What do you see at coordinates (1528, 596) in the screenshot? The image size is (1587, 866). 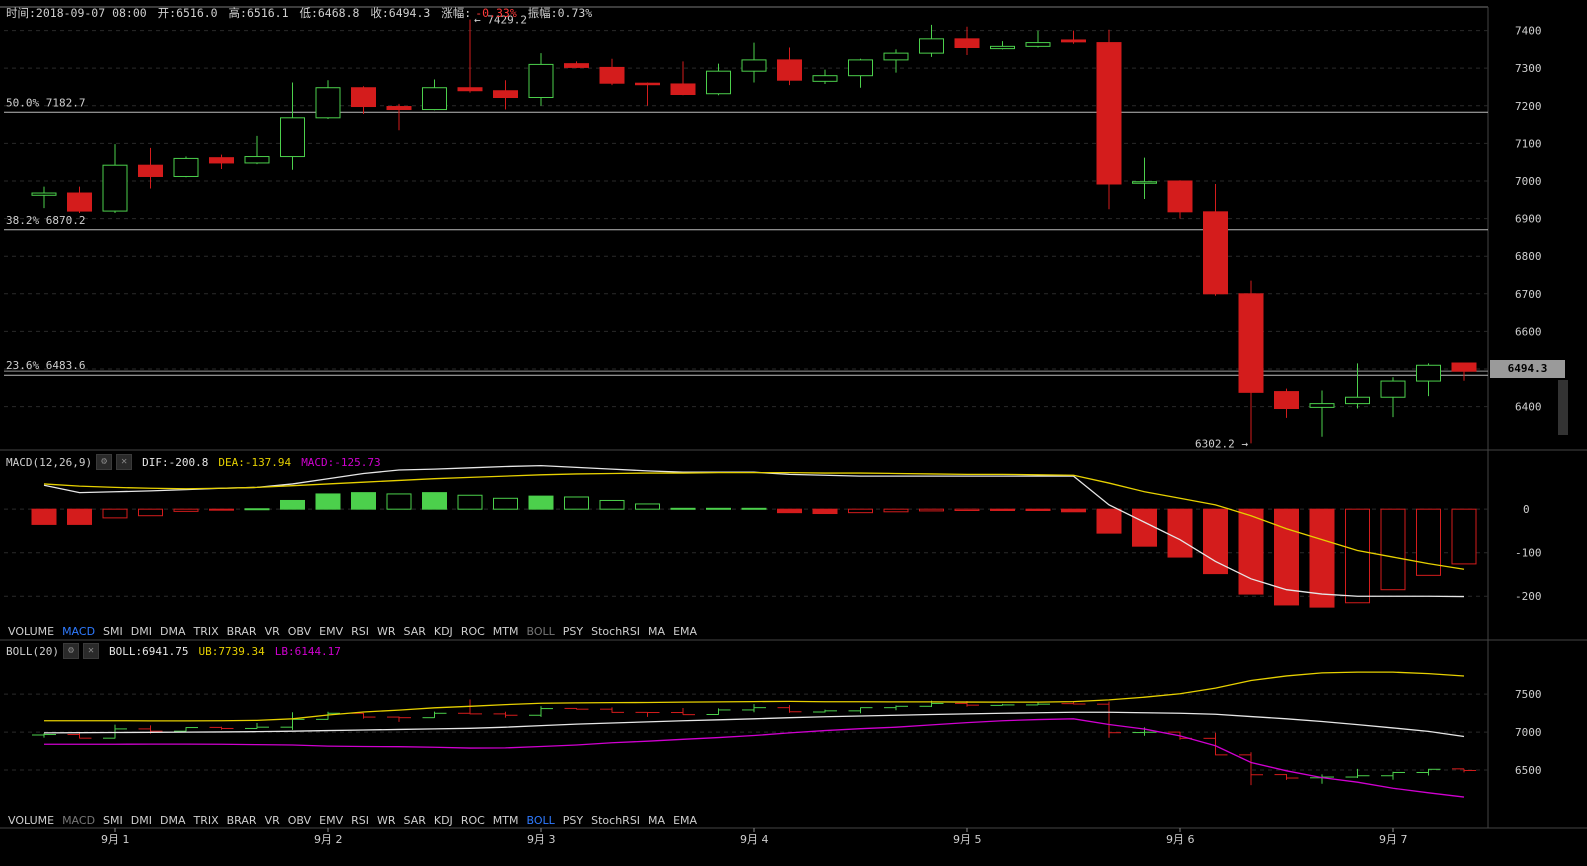 I see `y-tick-label: -200` at bounding box center [1528, 596].